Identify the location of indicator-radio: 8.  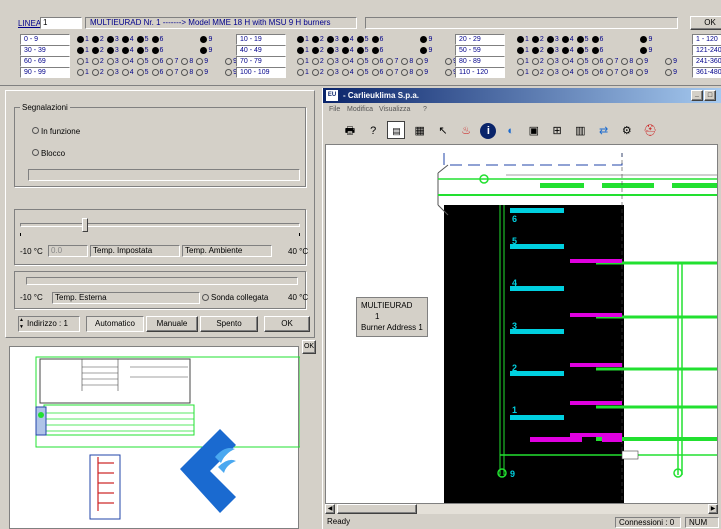
(186, 72).